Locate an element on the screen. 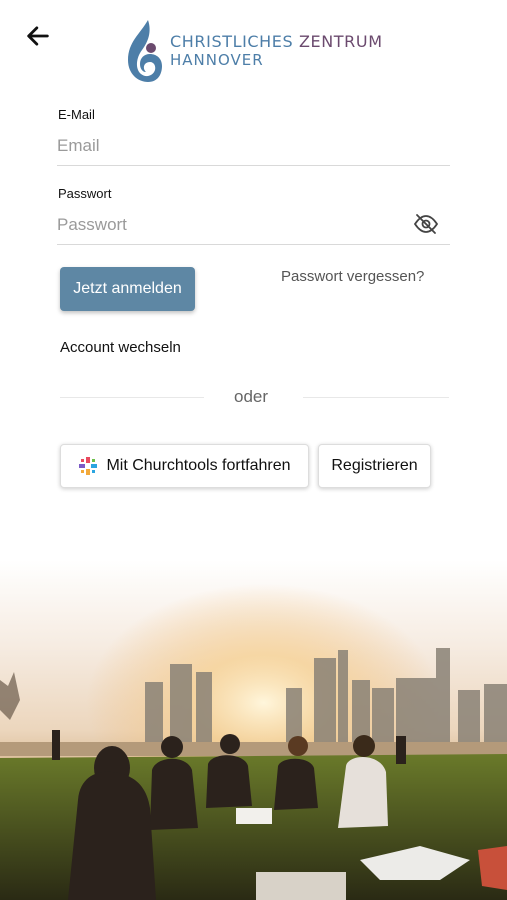 The width and height of the screenshot is (507, 900). email-field is located at coordinates (253, 146).